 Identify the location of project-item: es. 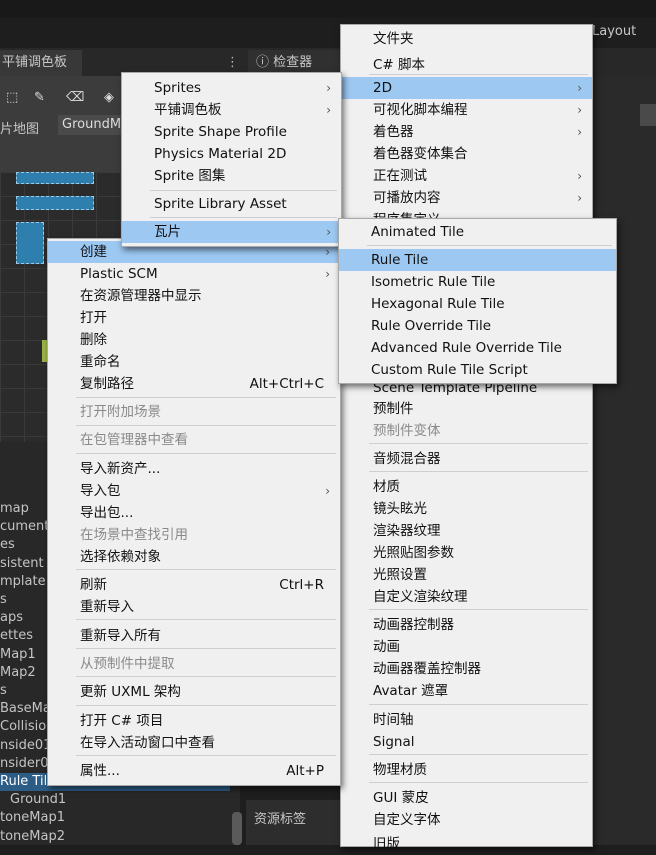
(7, 545).